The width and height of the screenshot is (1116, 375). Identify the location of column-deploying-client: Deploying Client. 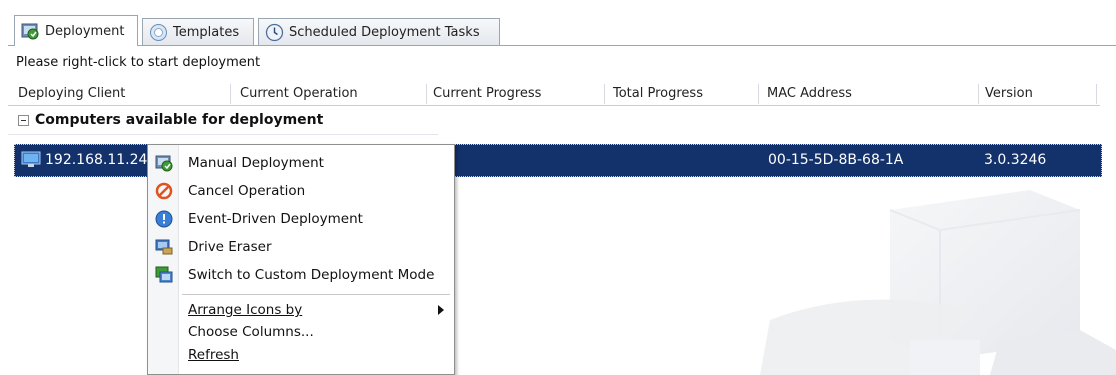
(71, 93).